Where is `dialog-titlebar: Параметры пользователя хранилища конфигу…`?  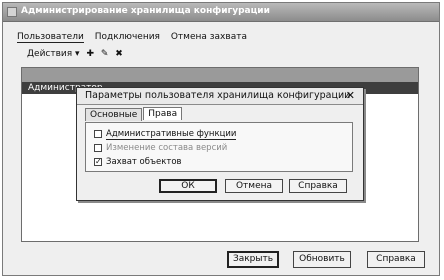 dialog-titlebar: Параметры пользователя хранилища конфигу… is located at coordinates (220, 96).